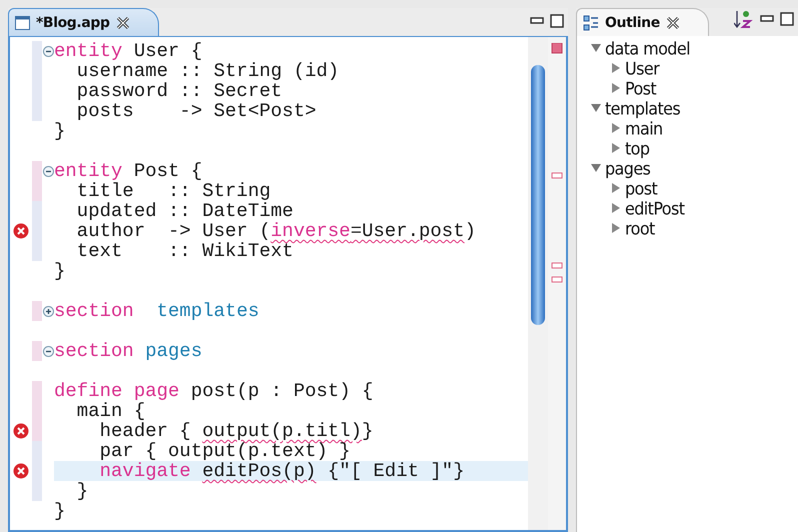 The width and height of the screenshot is (798, 532). What do you see at coordinates (640, 228) in the screenshot?
I see `outline-item: root` at bounding box center [640, 228].